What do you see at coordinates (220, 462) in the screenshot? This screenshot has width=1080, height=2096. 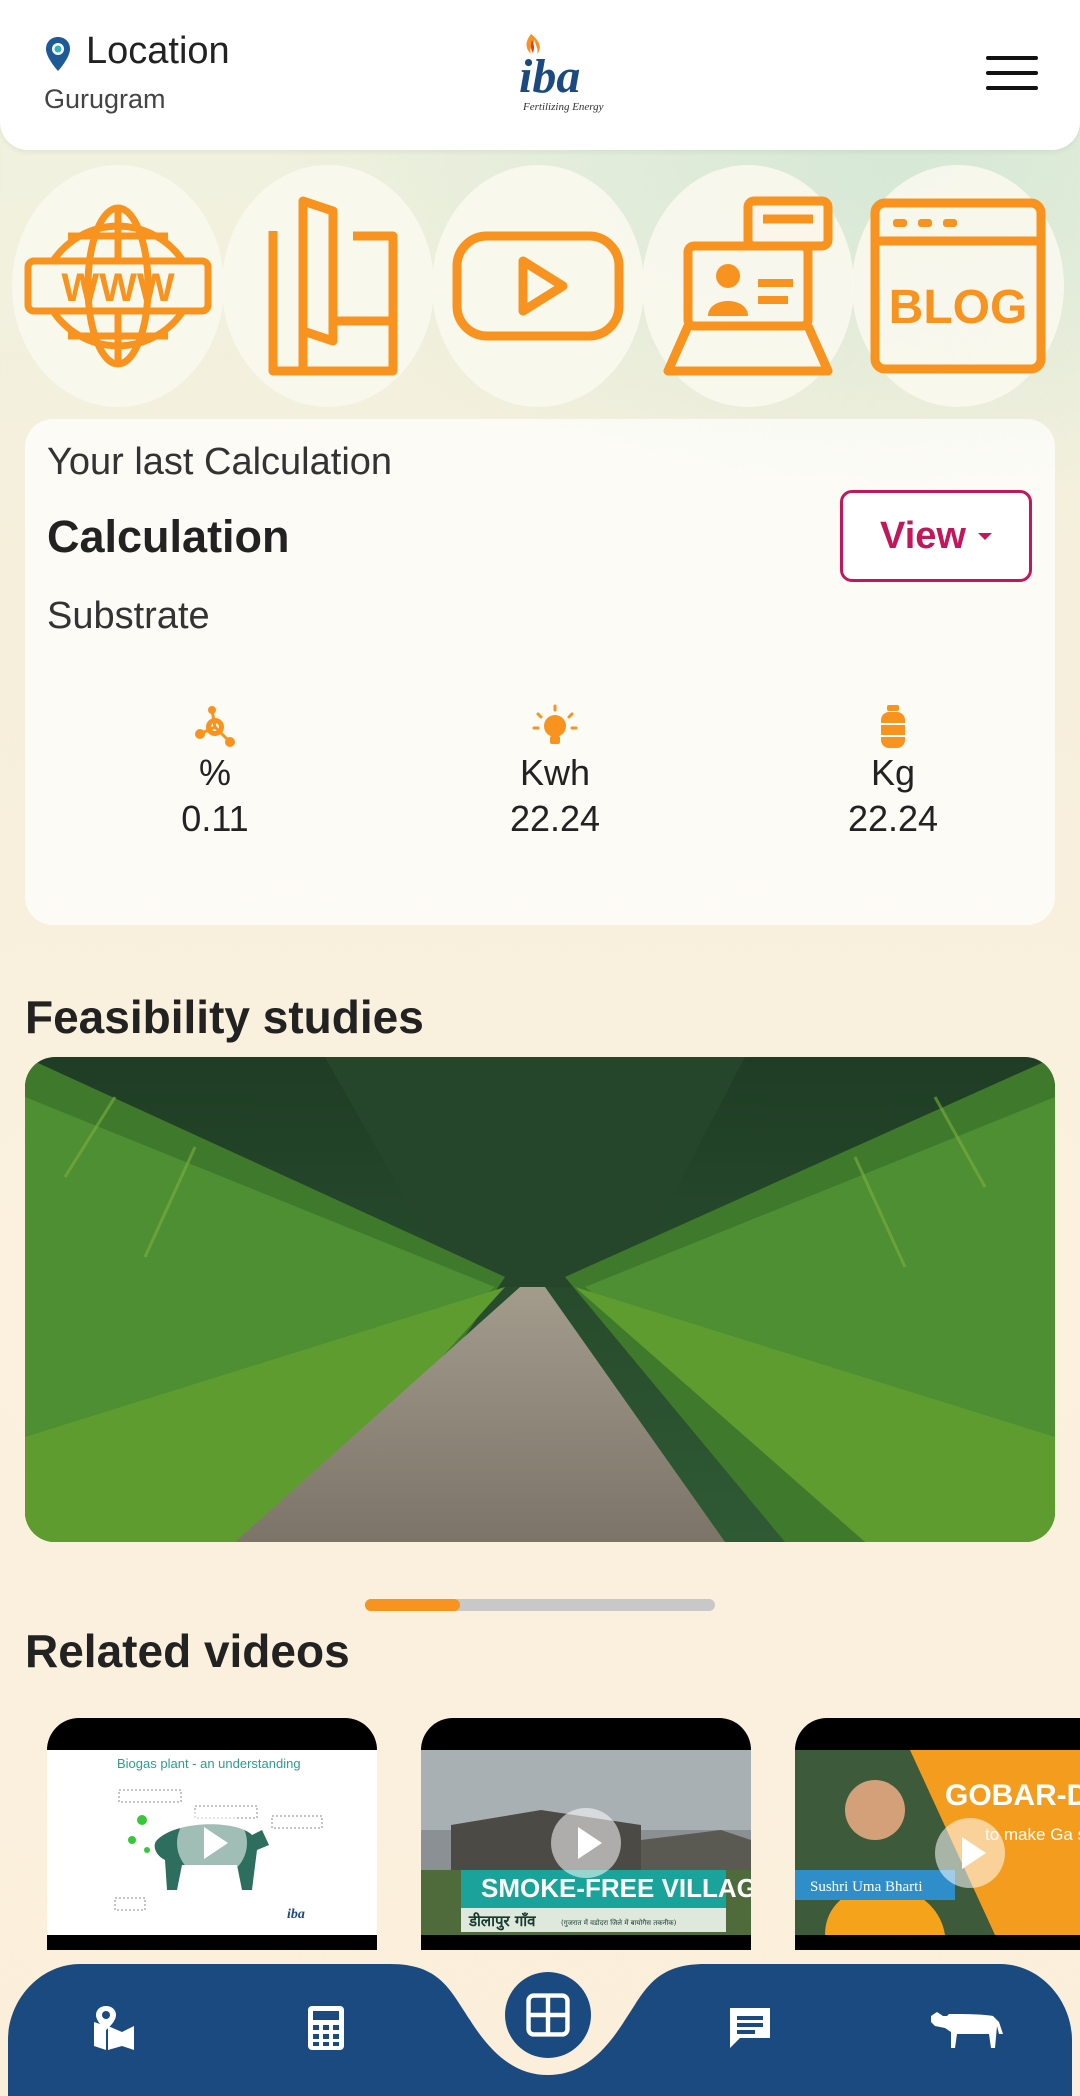 I see `last-calculation-label: Your last Calculation` at bounding box center [220, 462].